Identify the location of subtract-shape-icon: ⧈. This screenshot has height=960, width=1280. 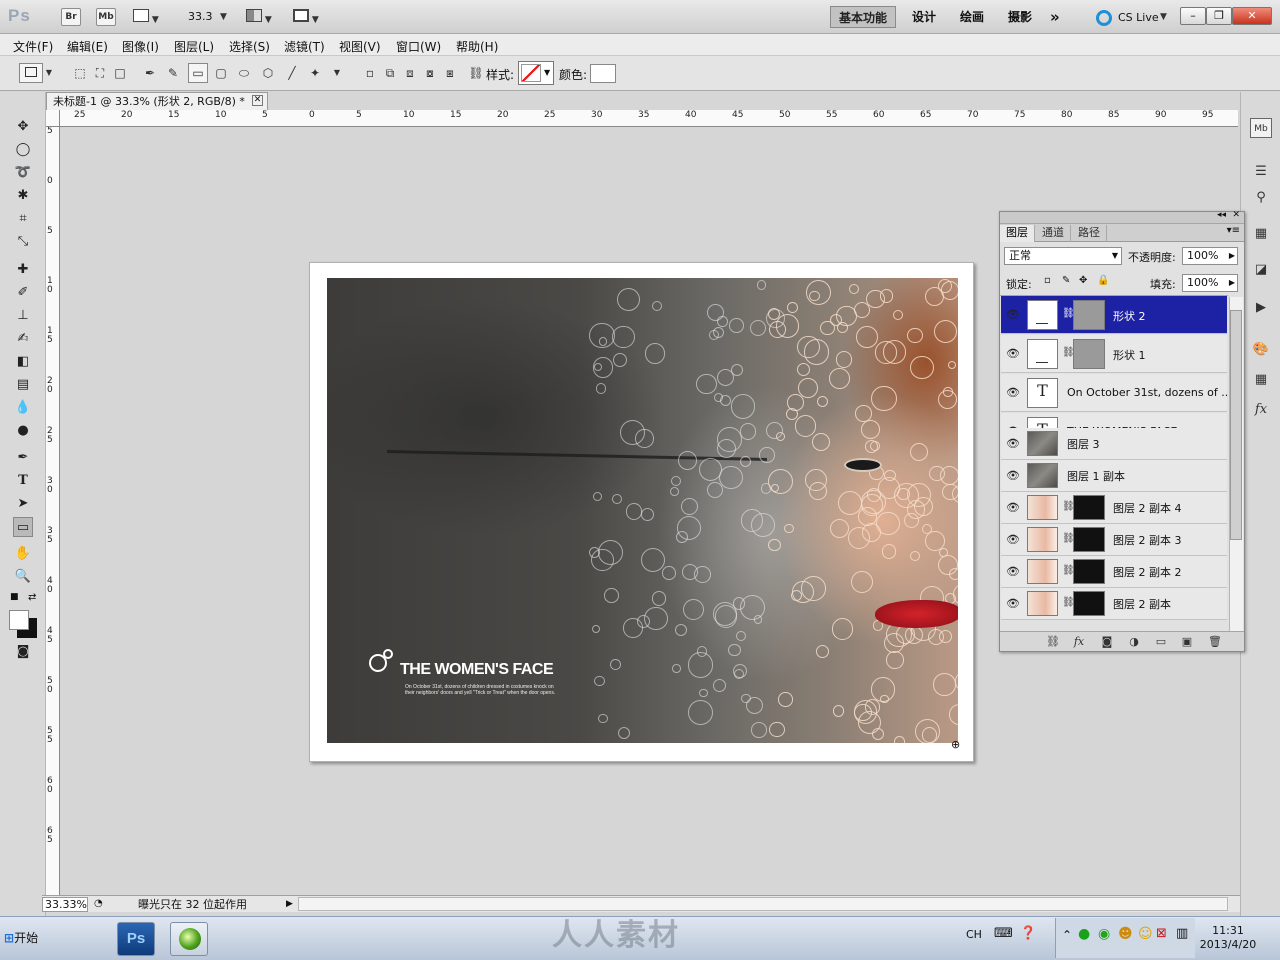
(410, 73).